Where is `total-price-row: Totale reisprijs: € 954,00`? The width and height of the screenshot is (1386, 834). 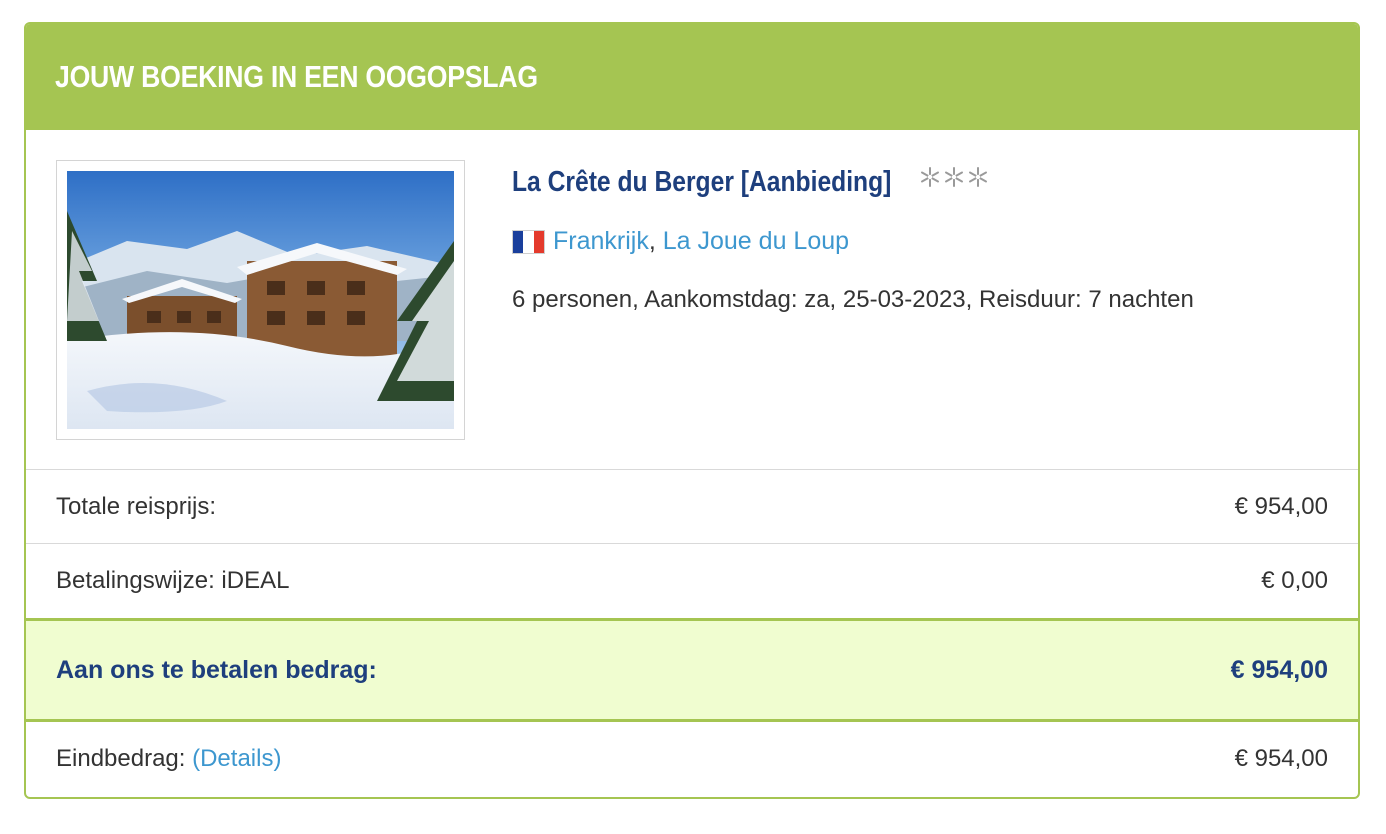
total-price-row: Totale reisprijs: € 954,00 is located at coordinates (692, 507).